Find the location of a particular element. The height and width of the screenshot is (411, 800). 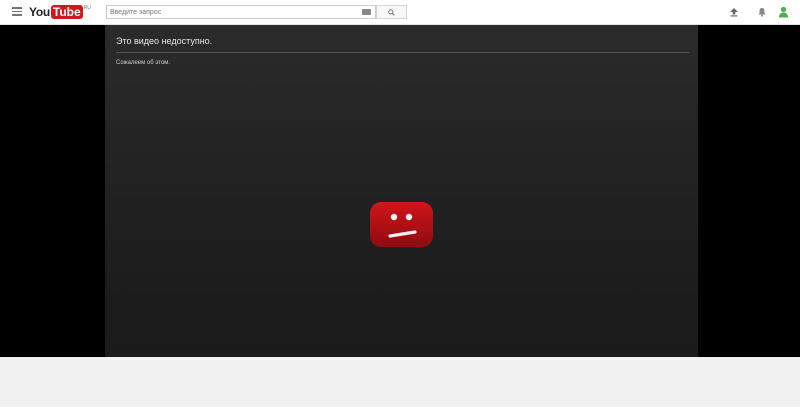

search-box is located at coordinates (241, 12).